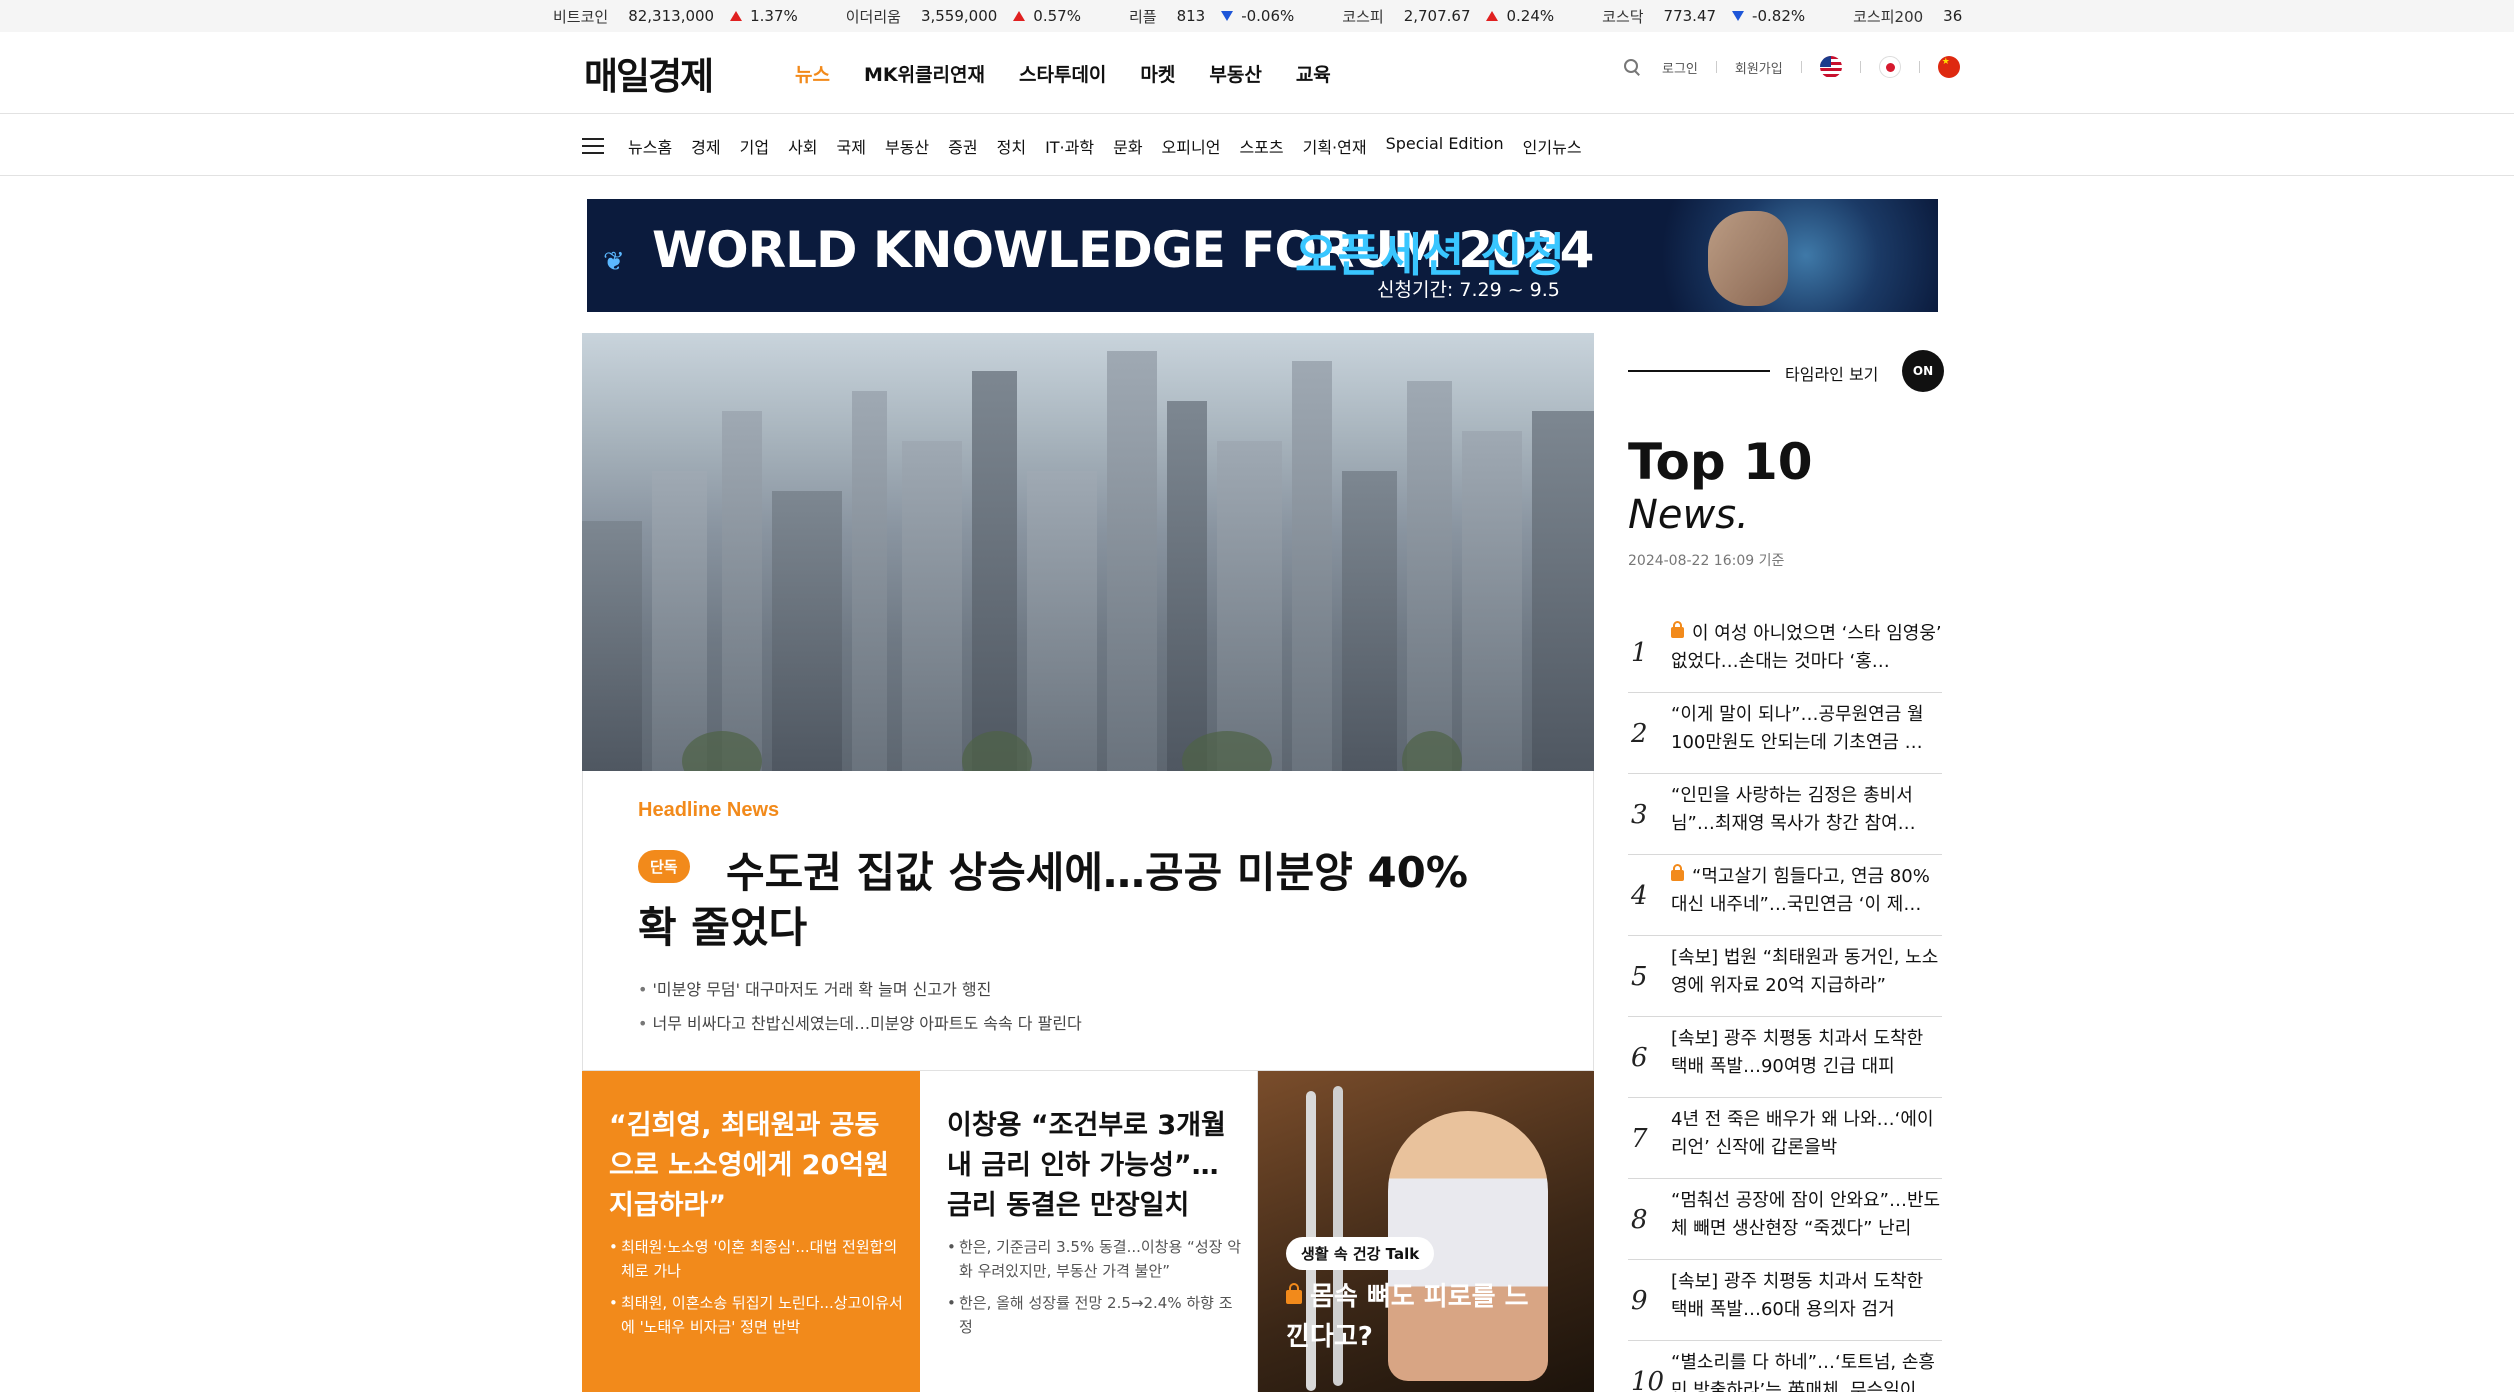 This screenshot has height=1392, width=2514. I want to click on site-logo: 매일경제, so click(649, 73).